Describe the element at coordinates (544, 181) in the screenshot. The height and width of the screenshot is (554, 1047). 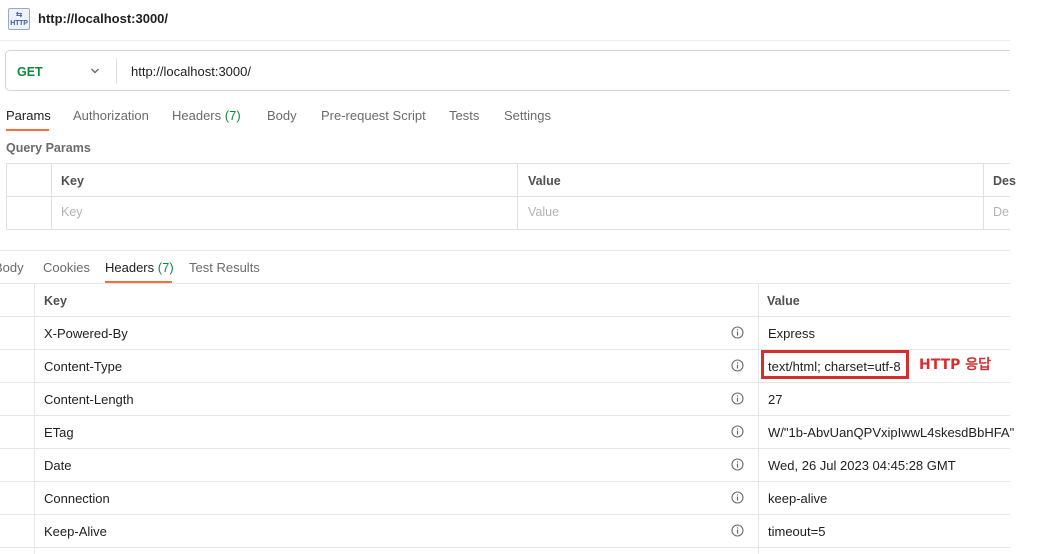
I see `query-col-value: Value` at that location.